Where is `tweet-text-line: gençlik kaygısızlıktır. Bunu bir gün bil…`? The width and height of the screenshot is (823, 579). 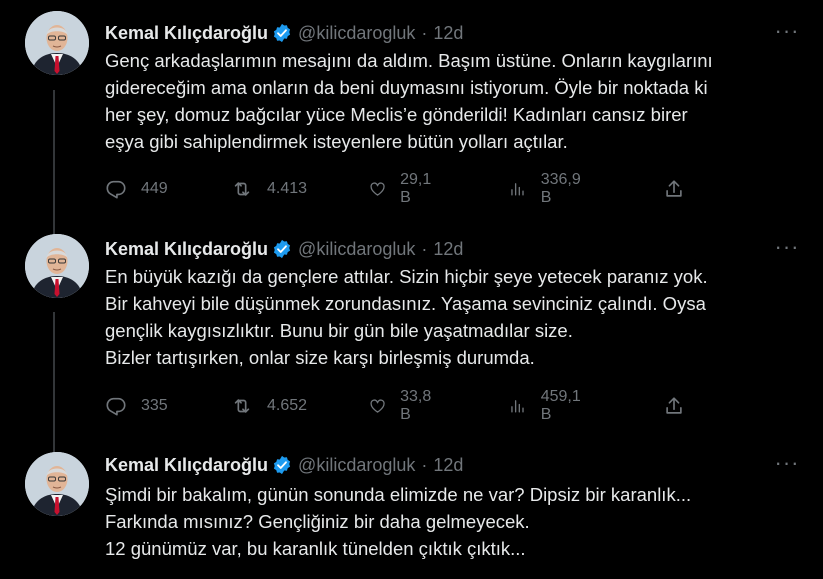
tweet-text-line: gençlik kaygısızlıktır. Bunu bir gün bil… is located at coordinates (339, 330).